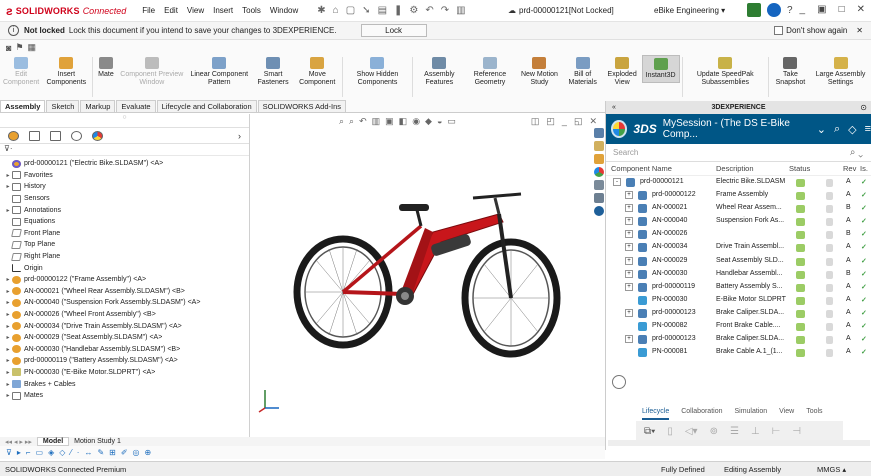 The height and width of the screenshot is (476, 871). What do you see at coordinates (738, 247) in the screenshot?
I see `dx-component-row: + AN-000034 Drive Train Assembl... A ✓` at bounding box center [738, 247].